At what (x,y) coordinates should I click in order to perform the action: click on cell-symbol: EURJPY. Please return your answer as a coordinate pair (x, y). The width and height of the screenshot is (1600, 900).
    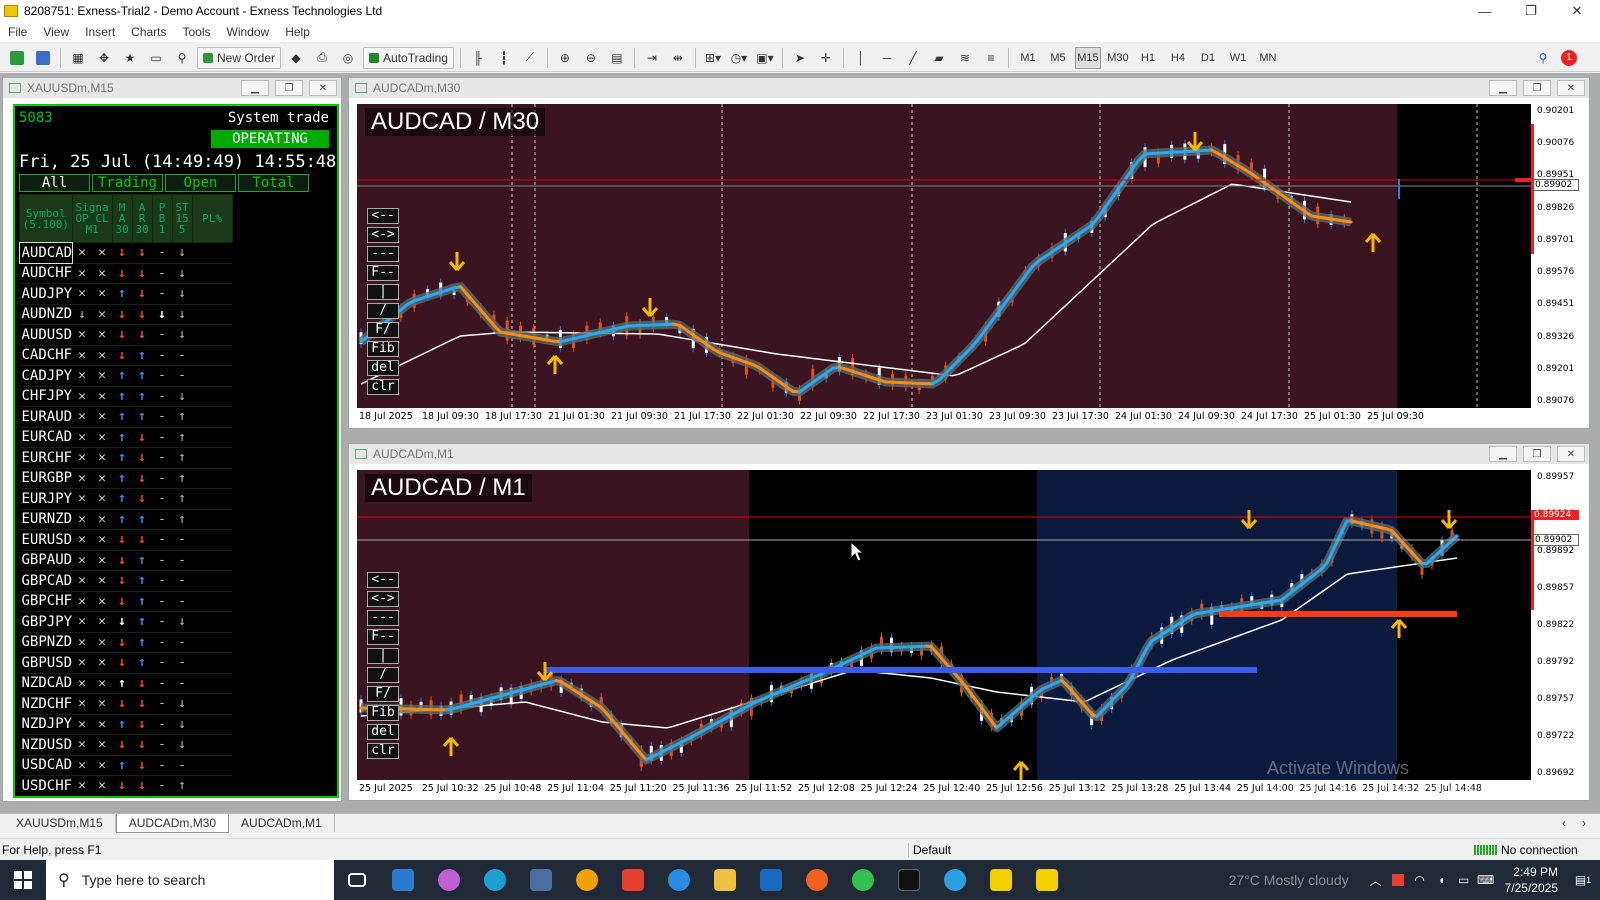
    Looking at the image, I should click on (46, 499).